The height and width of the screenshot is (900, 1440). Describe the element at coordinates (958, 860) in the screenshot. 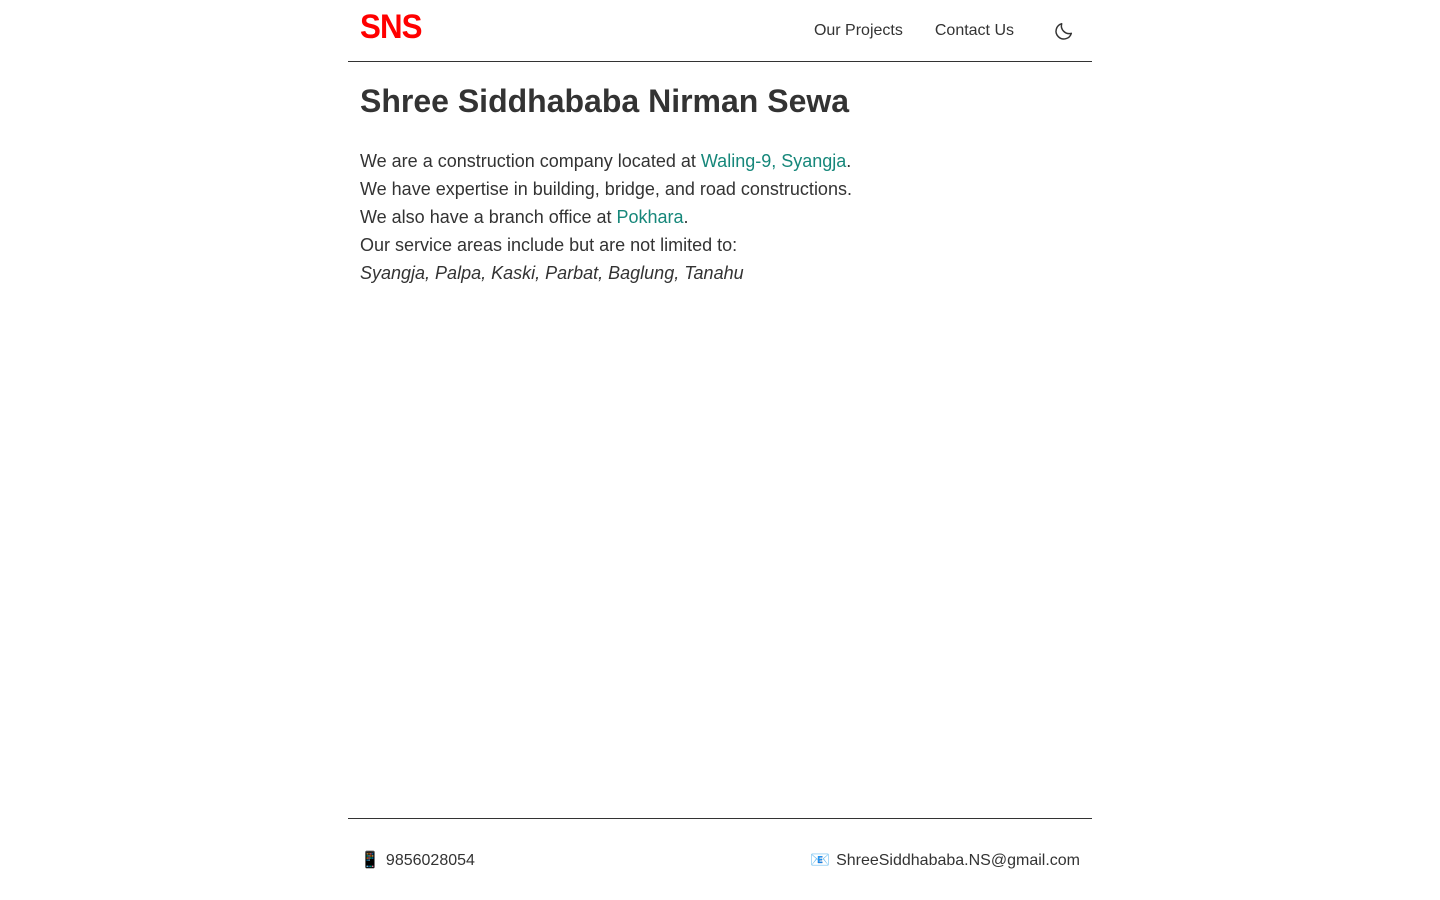

I see `email-address: ShreeSiddhababa.NS@gmail.com` at that location.